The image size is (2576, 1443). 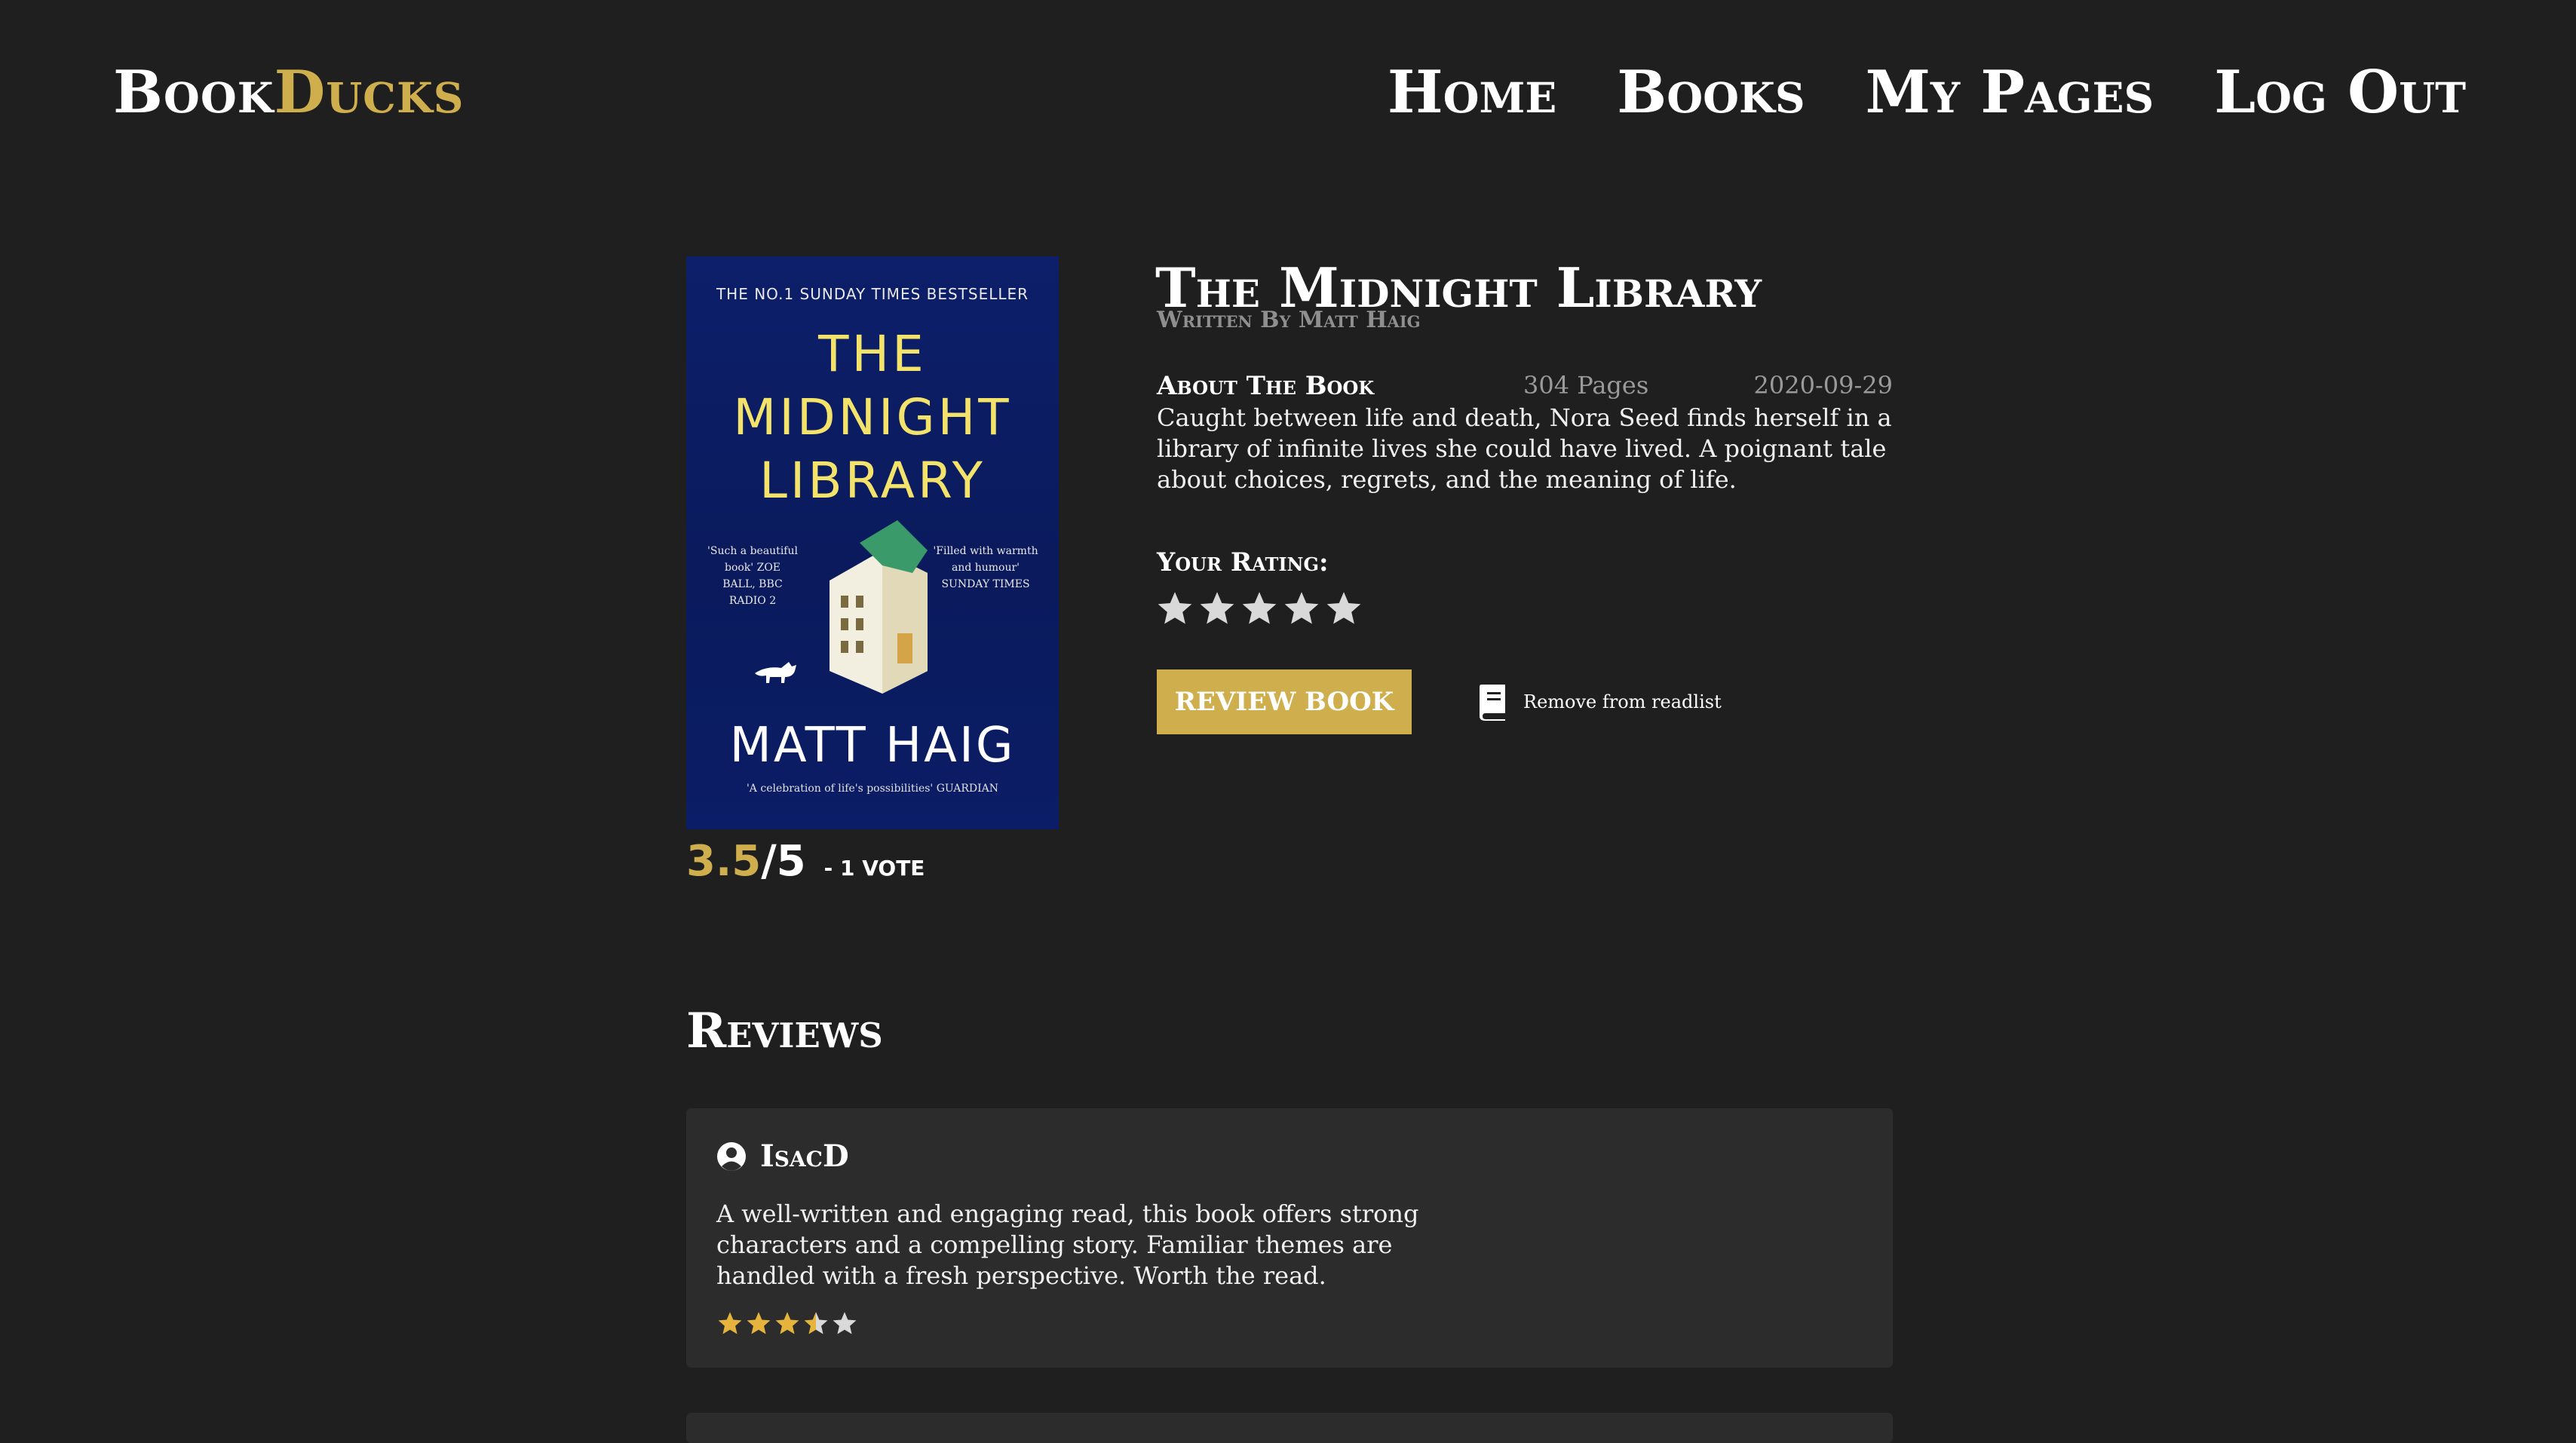 What do you see at coordinates (1288, 98) in the screenshot?
I see `site-header: BookDucks Home Books My Pages Log Out` at bounding box center [1288, 98].